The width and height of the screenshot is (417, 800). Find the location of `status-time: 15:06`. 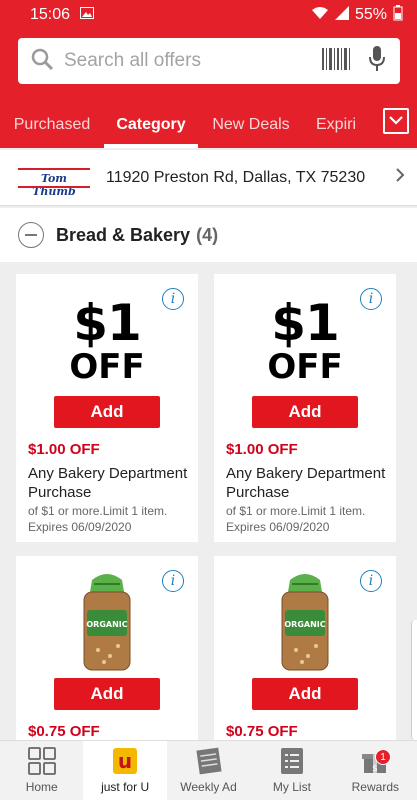

status-time: 15:06 is located at coordinates (50, 14).